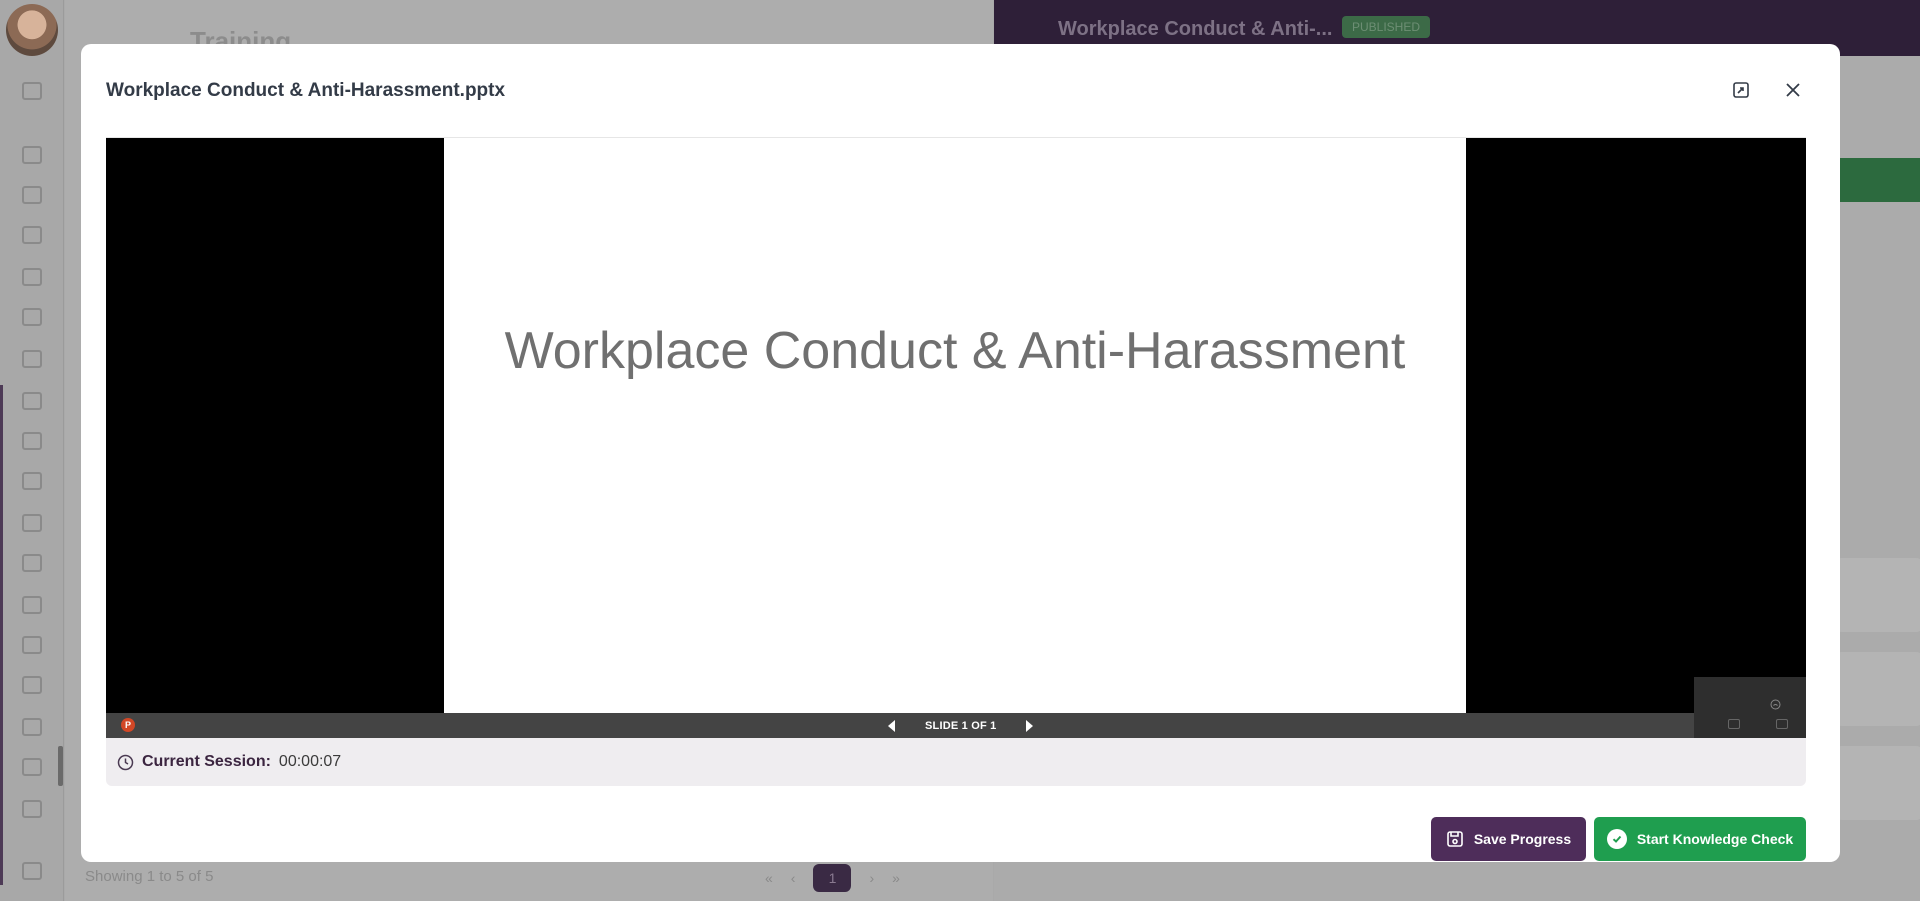 The height and width of the screenshot is (901, 1920). What do you see at coordinates (32, 30) in the screenshot?
I see `avatar` at bounding box center [32, 30].